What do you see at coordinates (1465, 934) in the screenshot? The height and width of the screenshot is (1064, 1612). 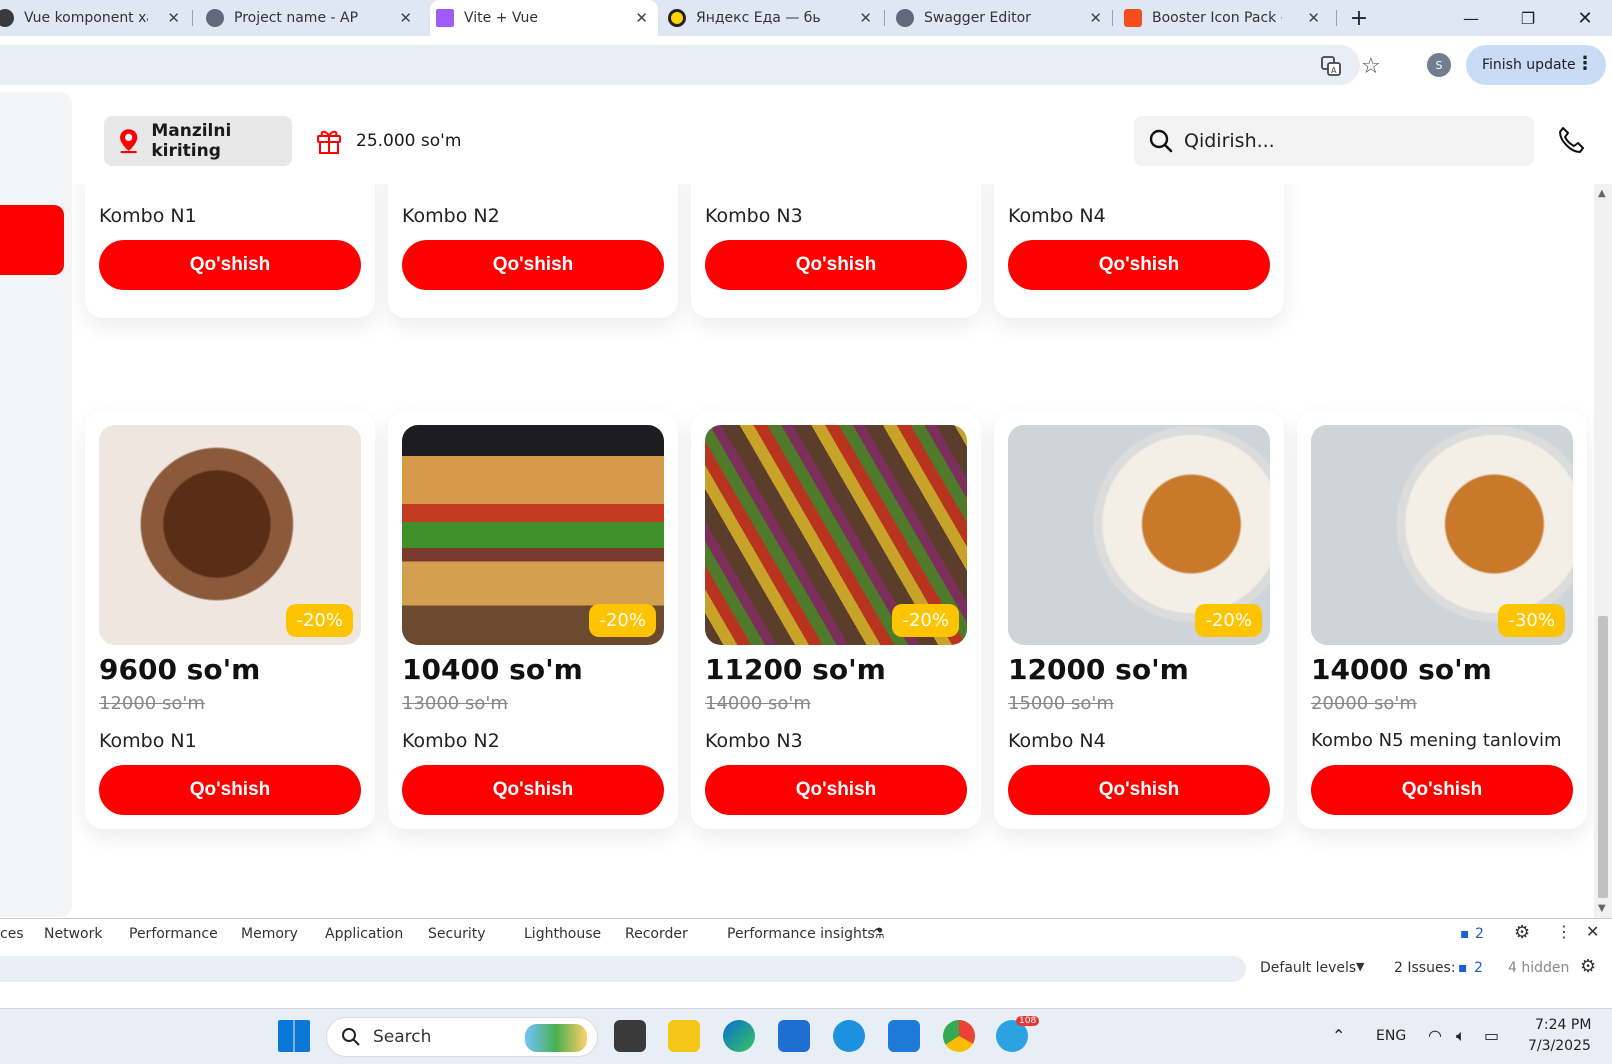 I see `message-icon: ▪` at bounding box center [1465, 934].